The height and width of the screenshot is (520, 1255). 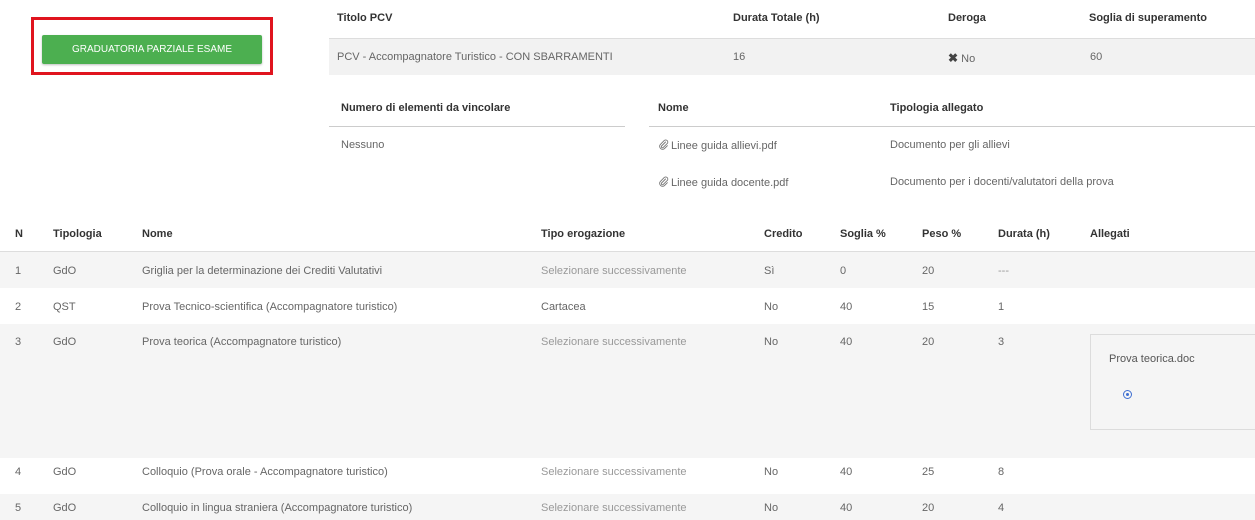 I want to click on pcv-derogation-value: No, so click(x=968, y=59).